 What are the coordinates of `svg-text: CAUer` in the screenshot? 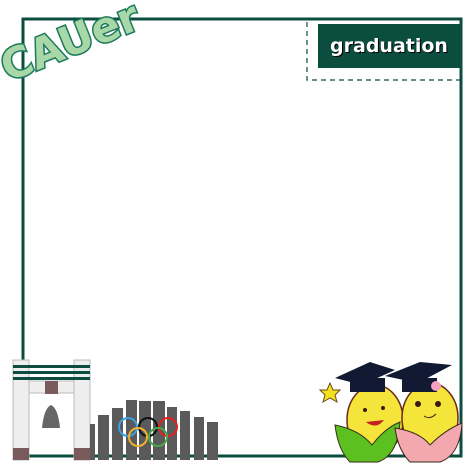 It's located at (73, 45).